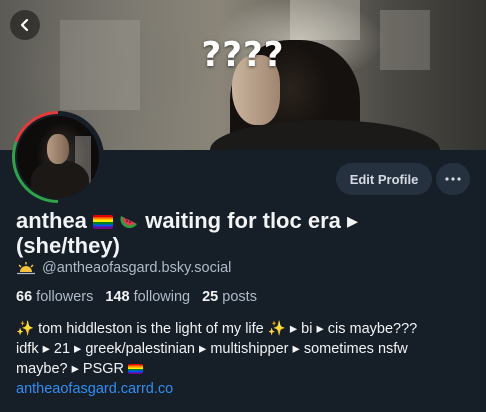 This screenshot has width=486, height=412. I want to click on profile-handle: @antheaofasgard.bsky.social, so click(137, 268).